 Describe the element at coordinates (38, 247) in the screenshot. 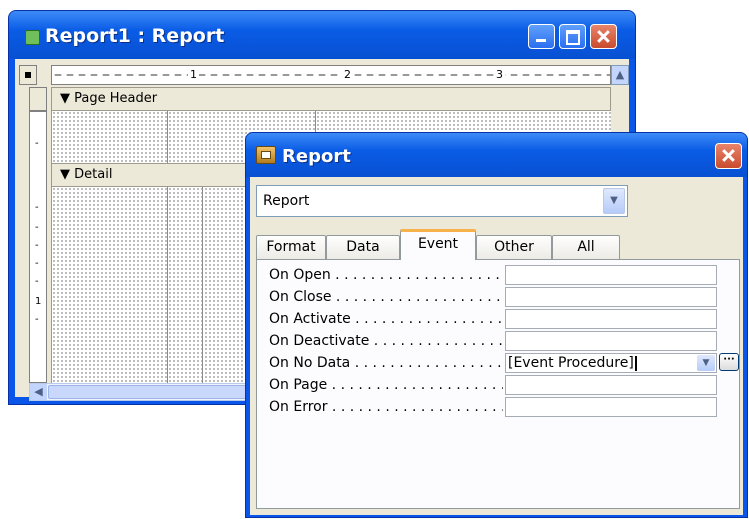

I see `vertical-ruler: - - - - - - 1 -` at that location.